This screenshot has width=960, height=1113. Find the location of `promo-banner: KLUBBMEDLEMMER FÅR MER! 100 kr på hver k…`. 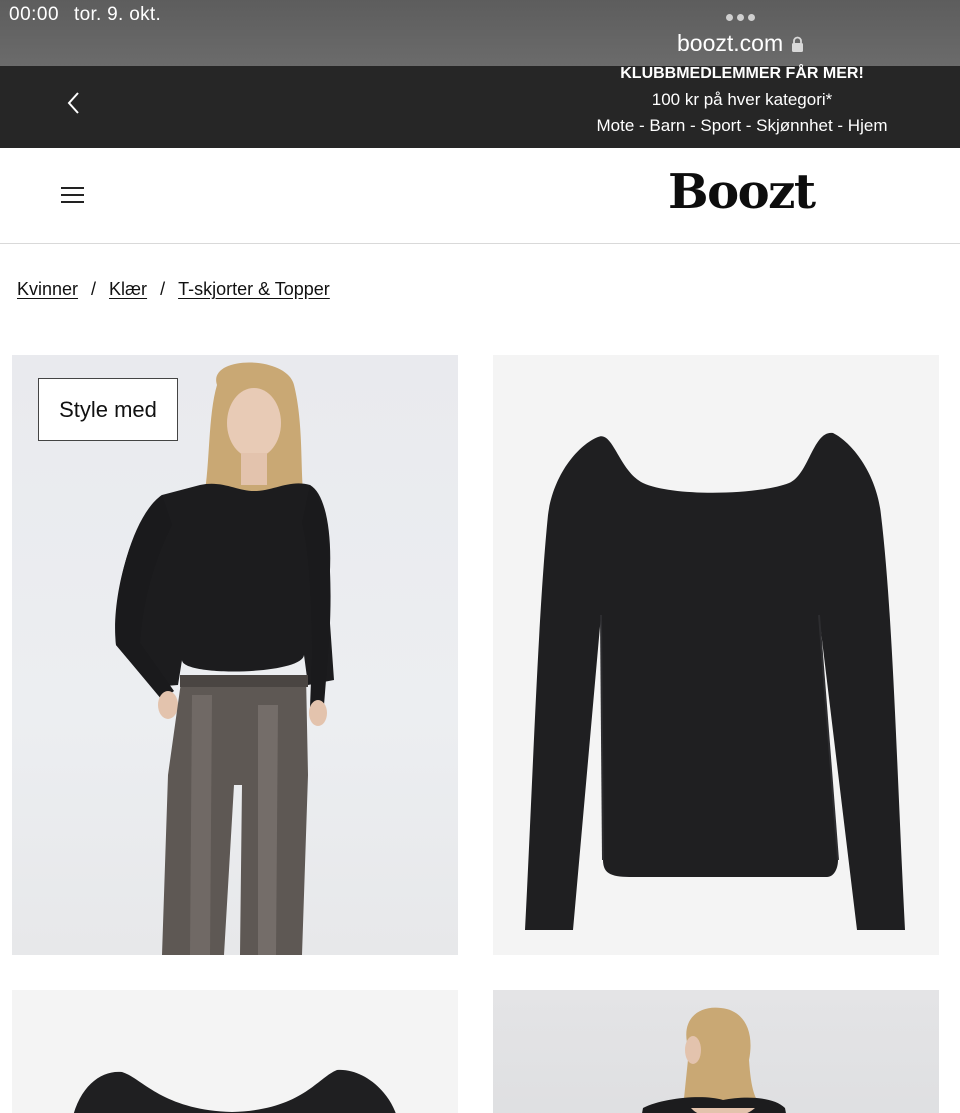

promo-banner: KLUBBMEDLEMMER FÅR MER! 100 kr på hver k… is located at coordinates (480, 107).